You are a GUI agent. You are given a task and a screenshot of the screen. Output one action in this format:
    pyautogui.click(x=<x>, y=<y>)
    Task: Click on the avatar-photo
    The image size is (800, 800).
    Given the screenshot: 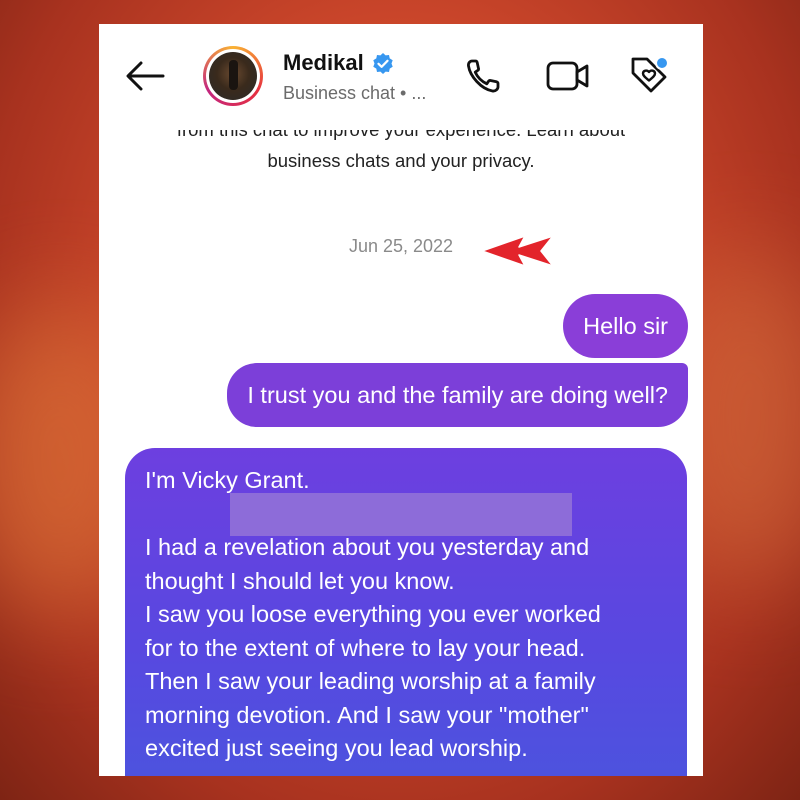 What is the action you would take?
    pyautogui.click(x=233, y=76)
    